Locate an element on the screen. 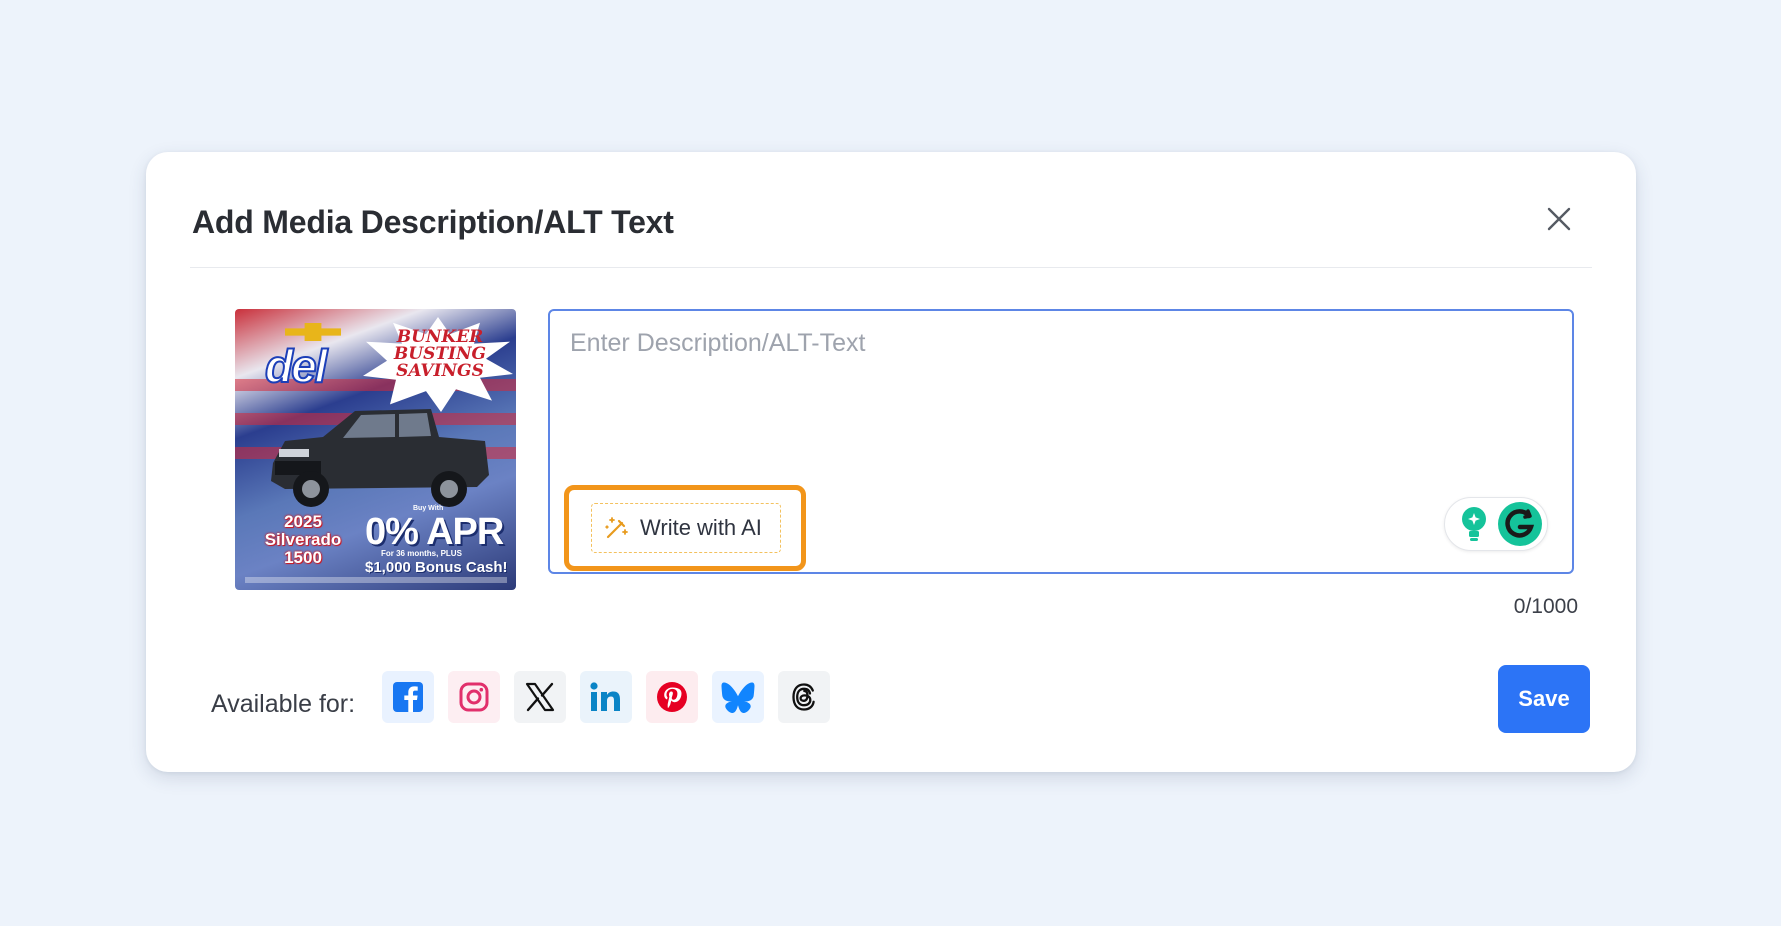 Image resolution: width=1781 pixels, height=926 pixels. promo-headline: BUNKER BUSTING SAVINGS is located at coordinates (440, 354).